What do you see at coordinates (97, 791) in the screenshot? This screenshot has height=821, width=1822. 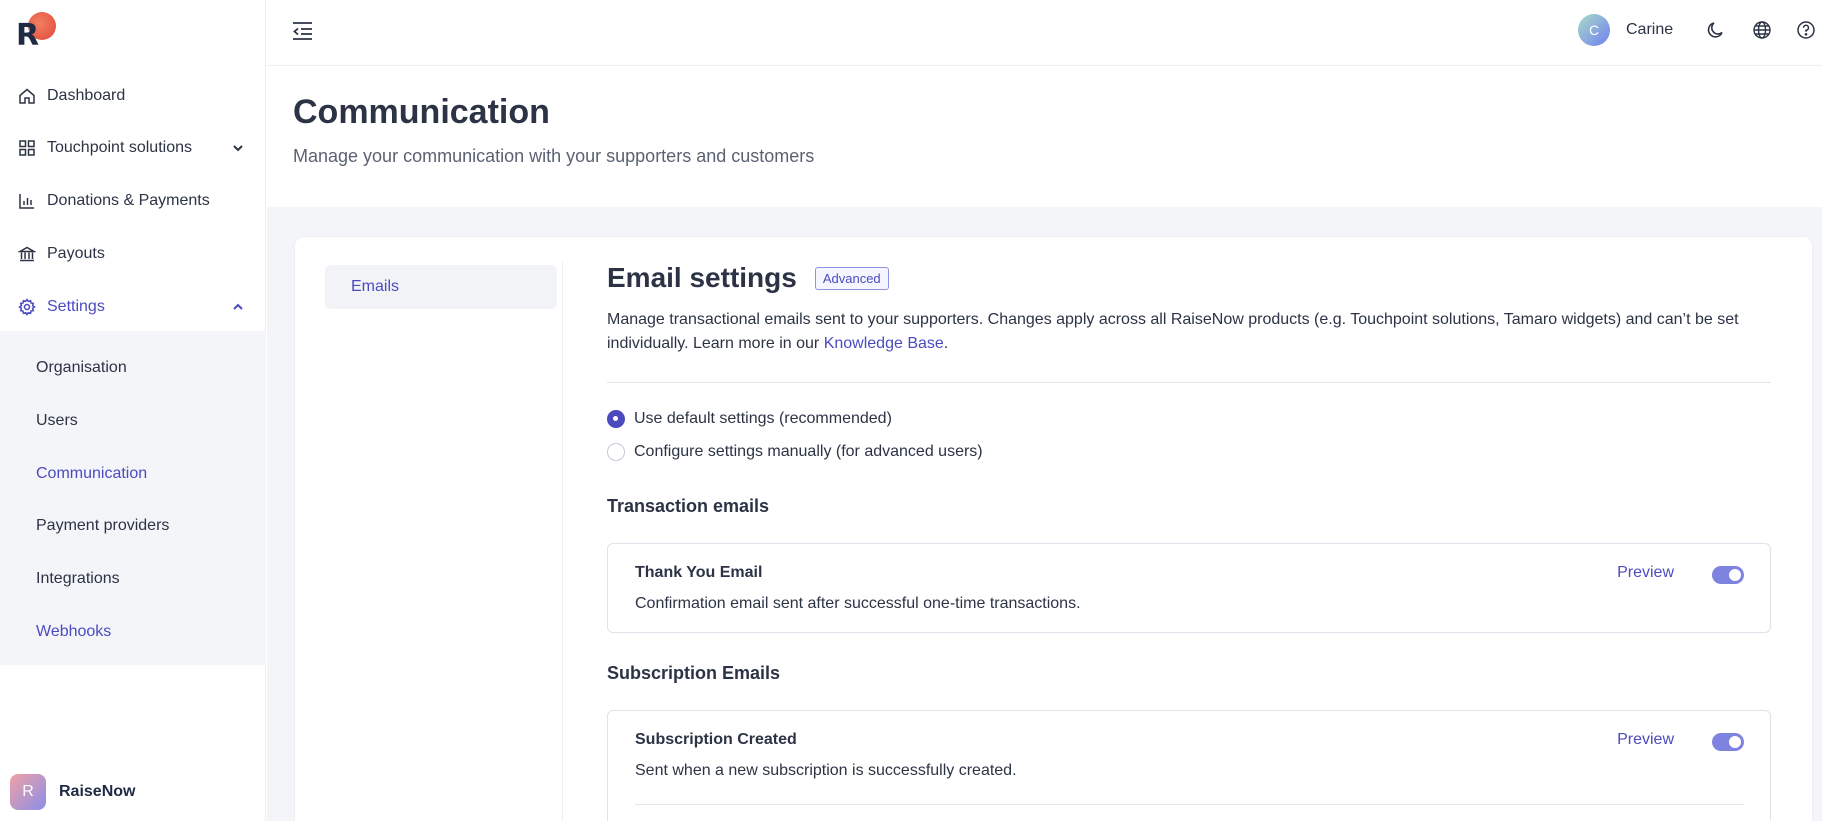 I see `org-name: RaiseNow` at bounding box center [97, 791].